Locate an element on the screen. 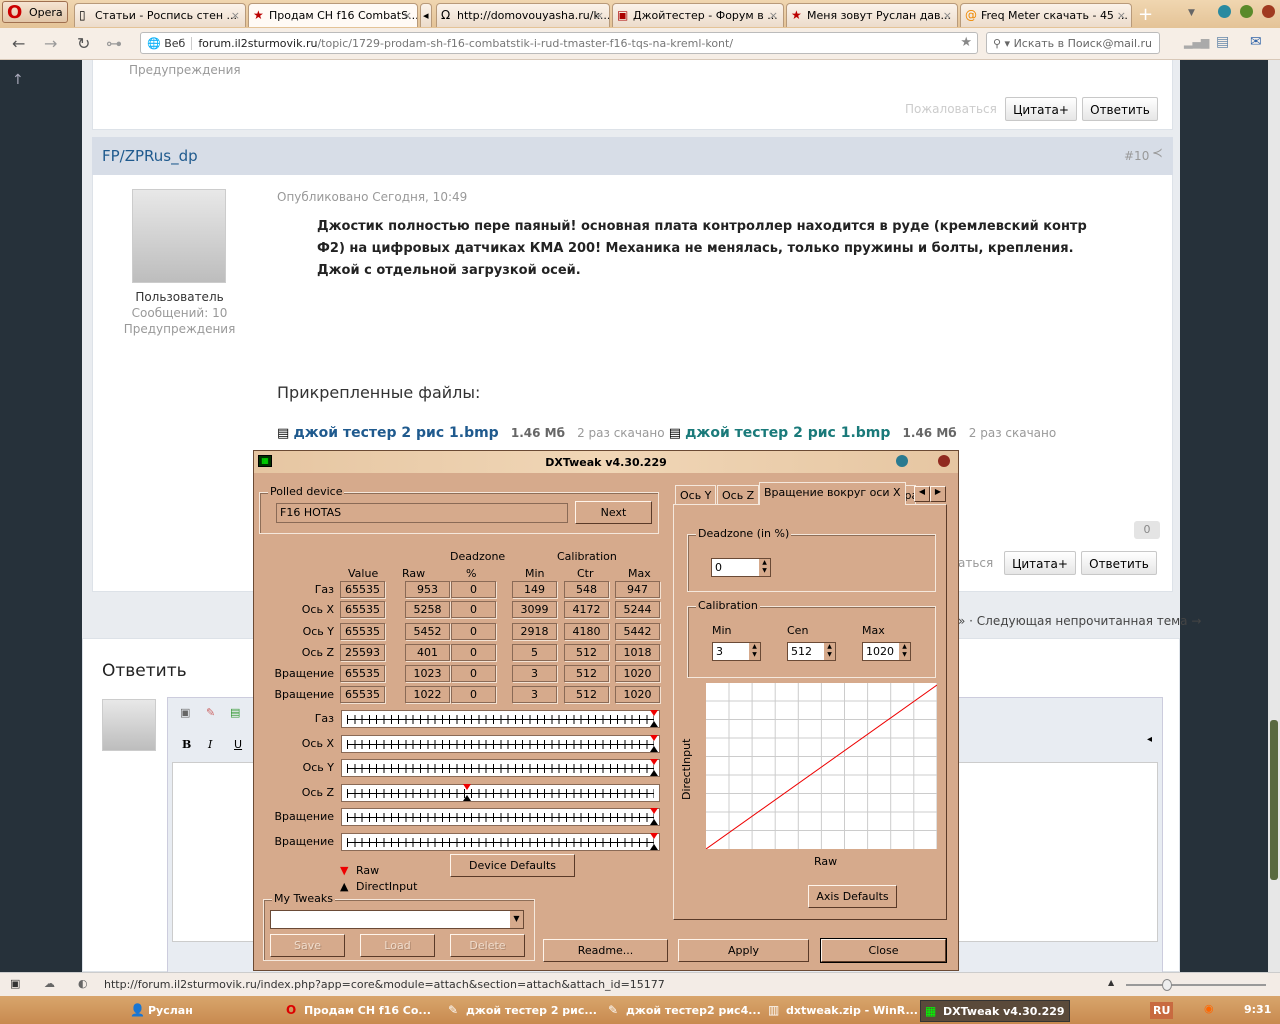 The image size is (1280, 1024). table-icon: ▤ is located at coordinates (235, 712).